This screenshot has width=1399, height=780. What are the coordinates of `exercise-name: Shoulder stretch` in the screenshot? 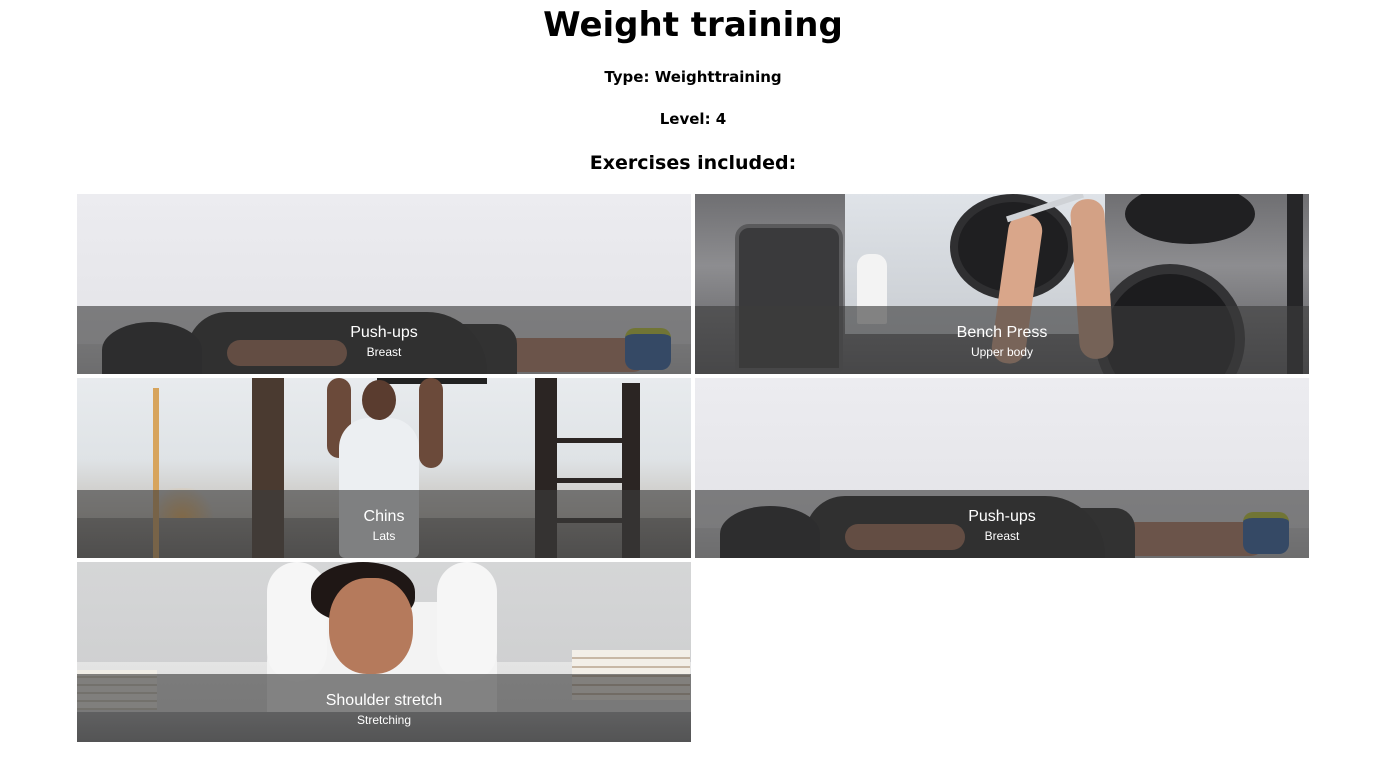 It's located at (384, 700).